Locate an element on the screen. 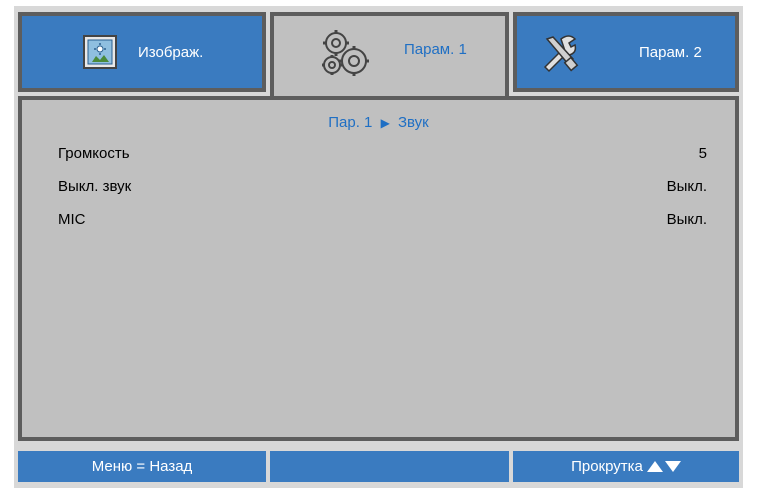  footer-scroll-hint: Прокрутка is located at coordinates (626, 466).